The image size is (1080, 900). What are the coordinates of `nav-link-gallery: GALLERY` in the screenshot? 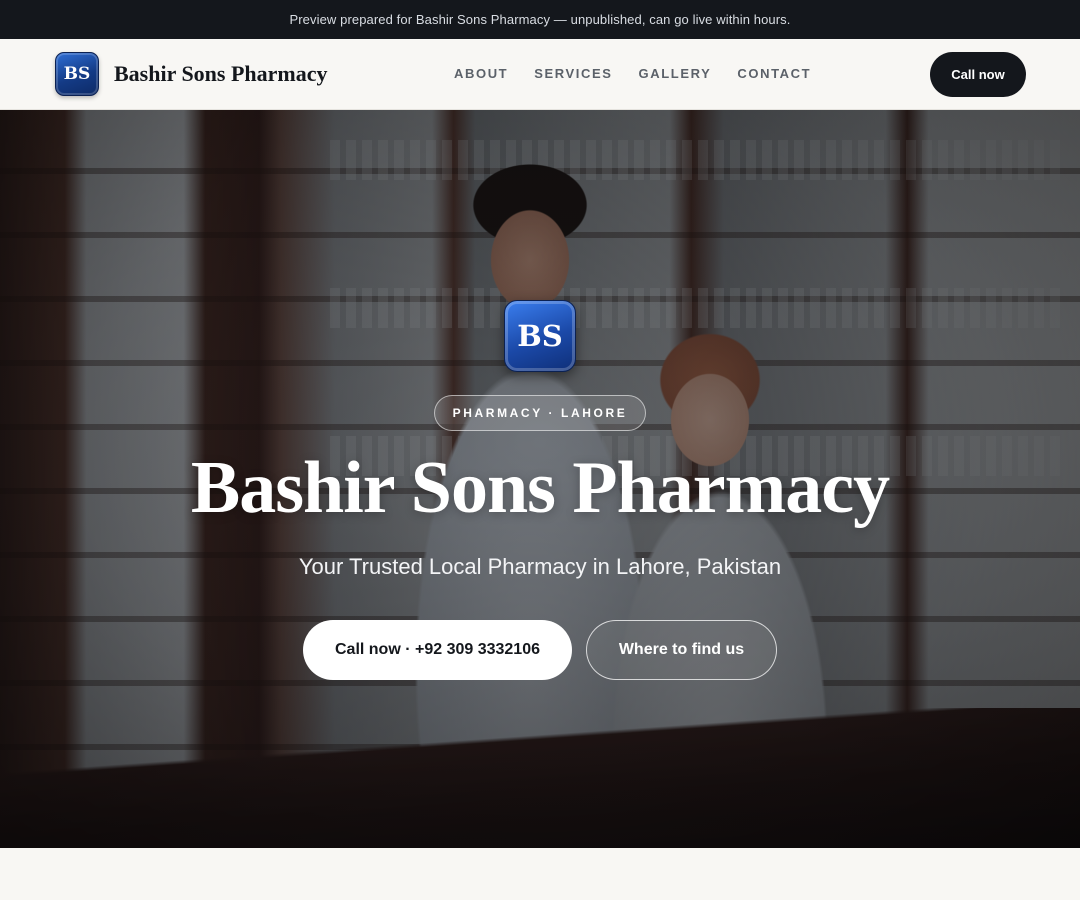 It's located at (675, 73).